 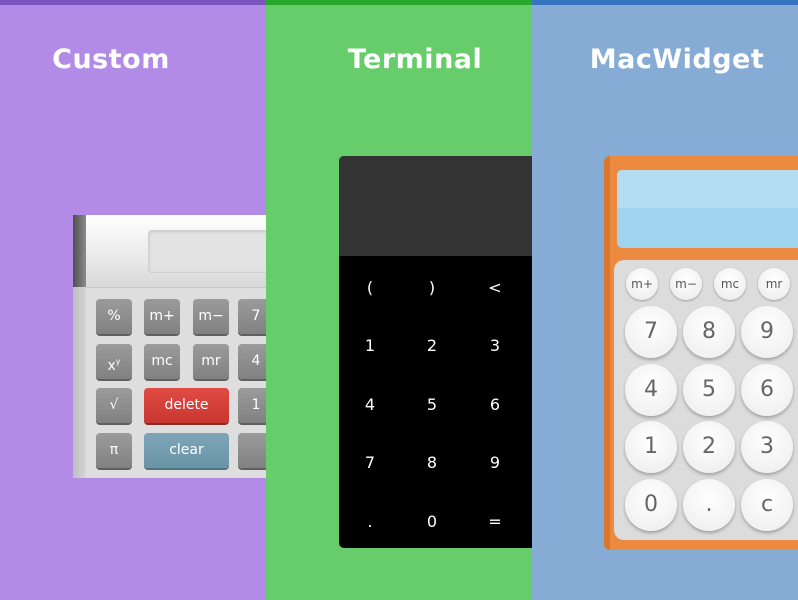 I want to click on custom-accent-bar, so click(x=133, y=2).